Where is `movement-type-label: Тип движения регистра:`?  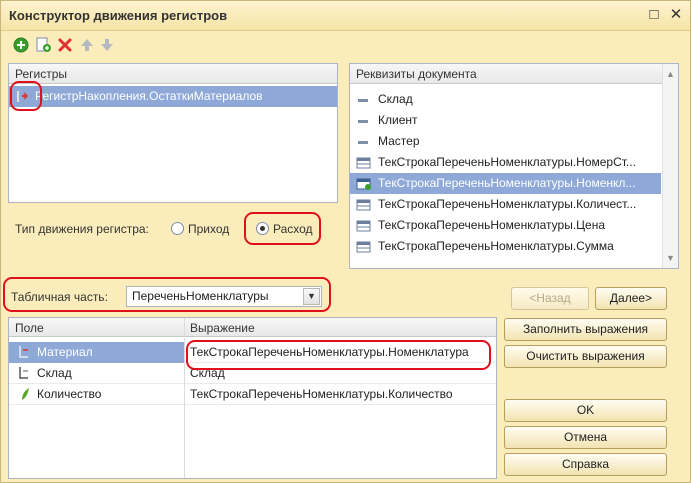 movement-type-label: Тип движения регистра: is located at coordinates (82, 229).